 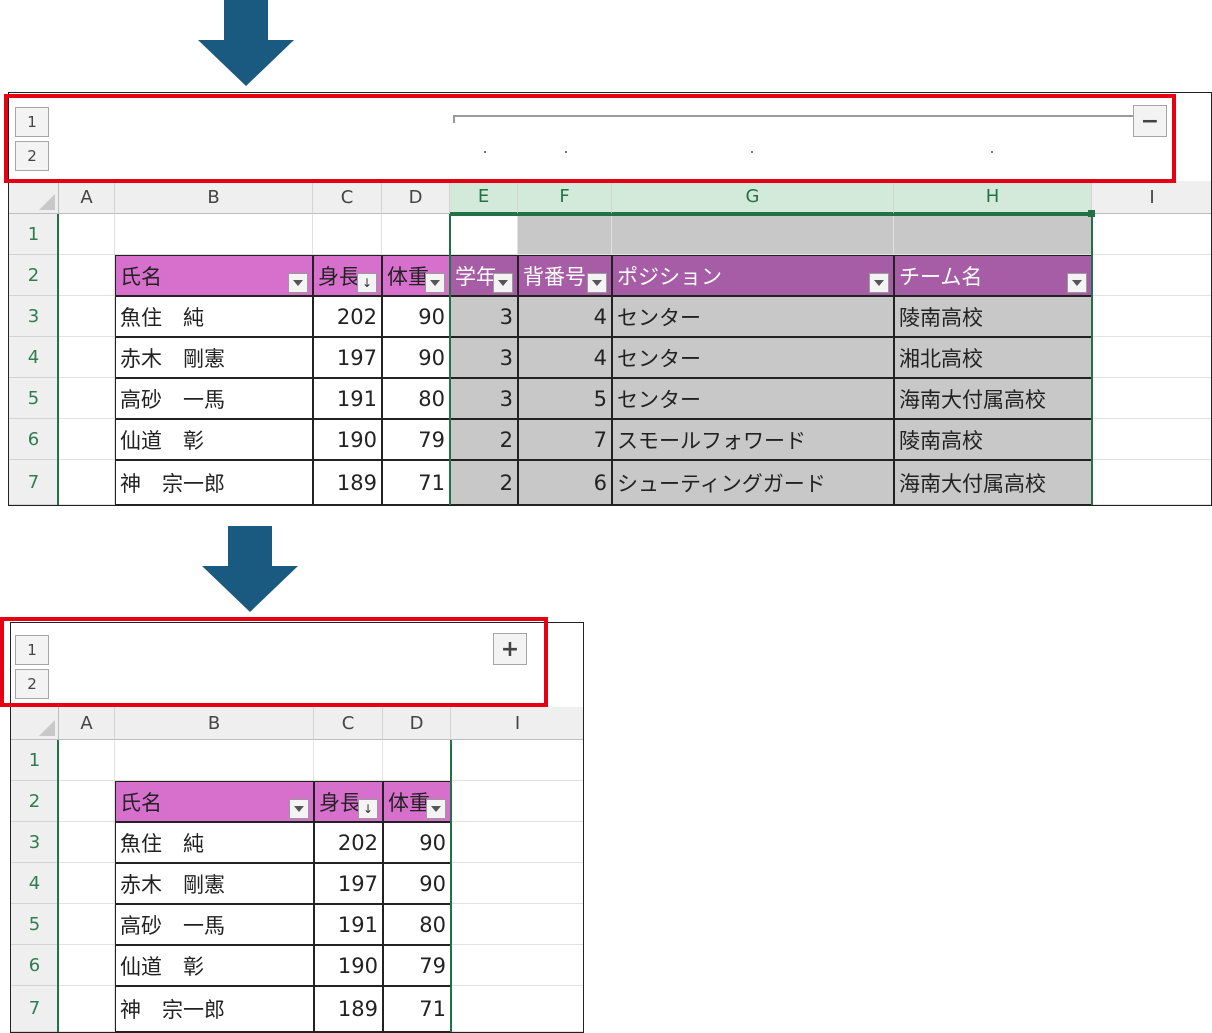 I want to click on column-header-f: F, so click(x=565, y=197).